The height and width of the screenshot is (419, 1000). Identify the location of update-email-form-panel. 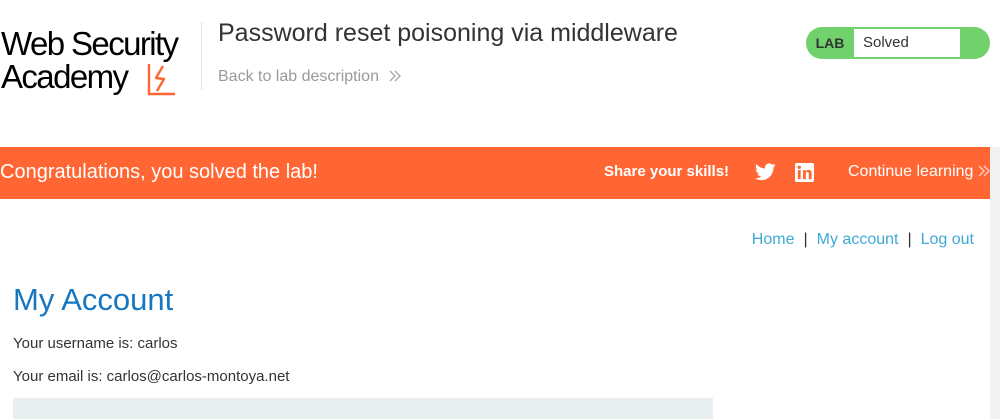
(363, 408).